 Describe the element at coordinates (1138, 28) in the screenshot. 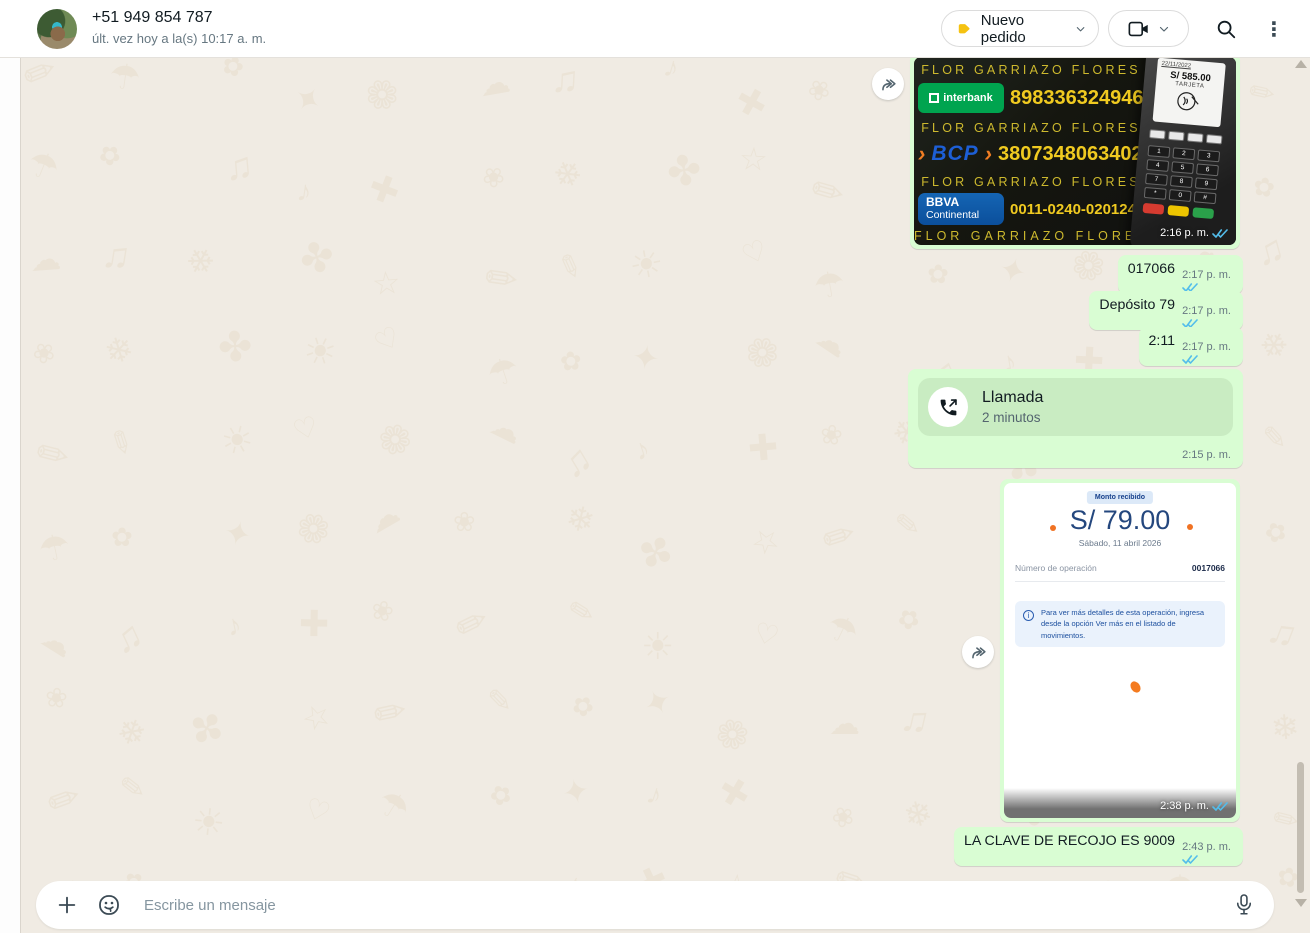

I see `video-camera-icon` at that location.